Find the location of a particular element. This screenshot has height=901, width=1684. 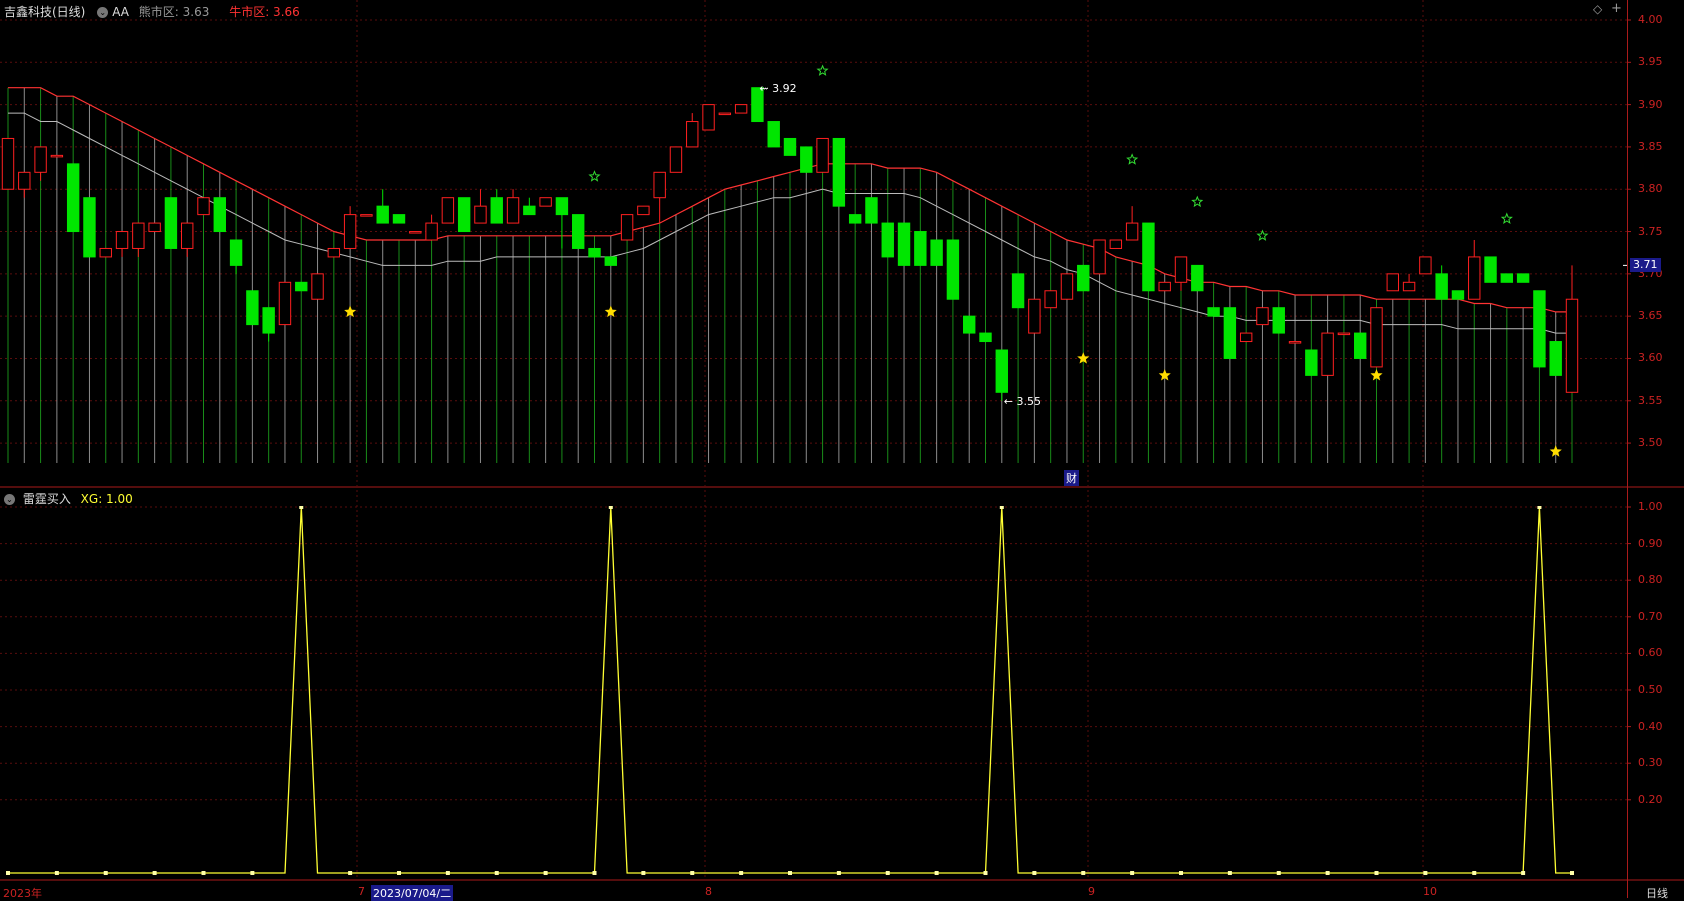

price-tick-label: 3.55 is located at coordinates (1650, 400).